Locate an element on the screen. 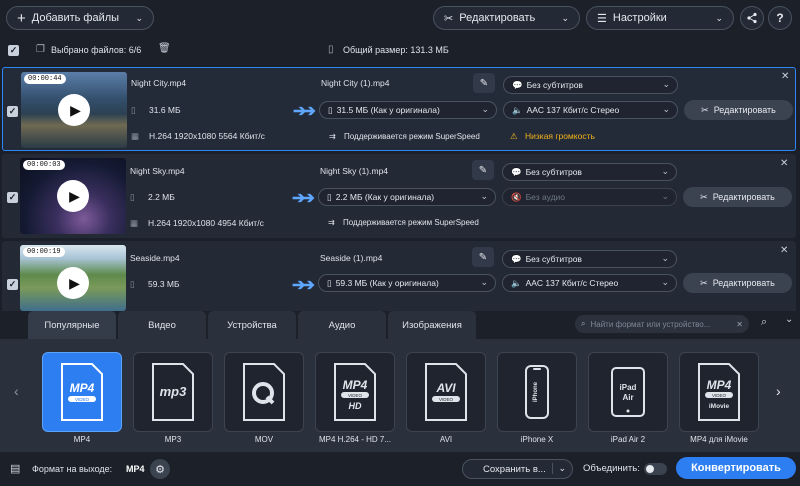 The width and height of the screenshot is (800, 486). warning-icon: ⚠ is located at coordinates (514, 136).